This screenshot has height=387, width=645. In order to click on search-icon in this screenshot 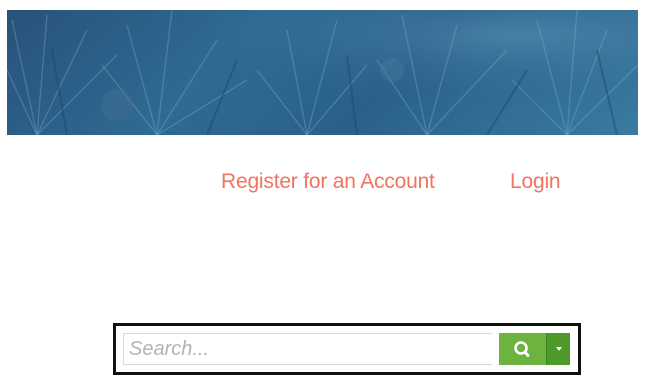, I will do `click(522, 349)`.